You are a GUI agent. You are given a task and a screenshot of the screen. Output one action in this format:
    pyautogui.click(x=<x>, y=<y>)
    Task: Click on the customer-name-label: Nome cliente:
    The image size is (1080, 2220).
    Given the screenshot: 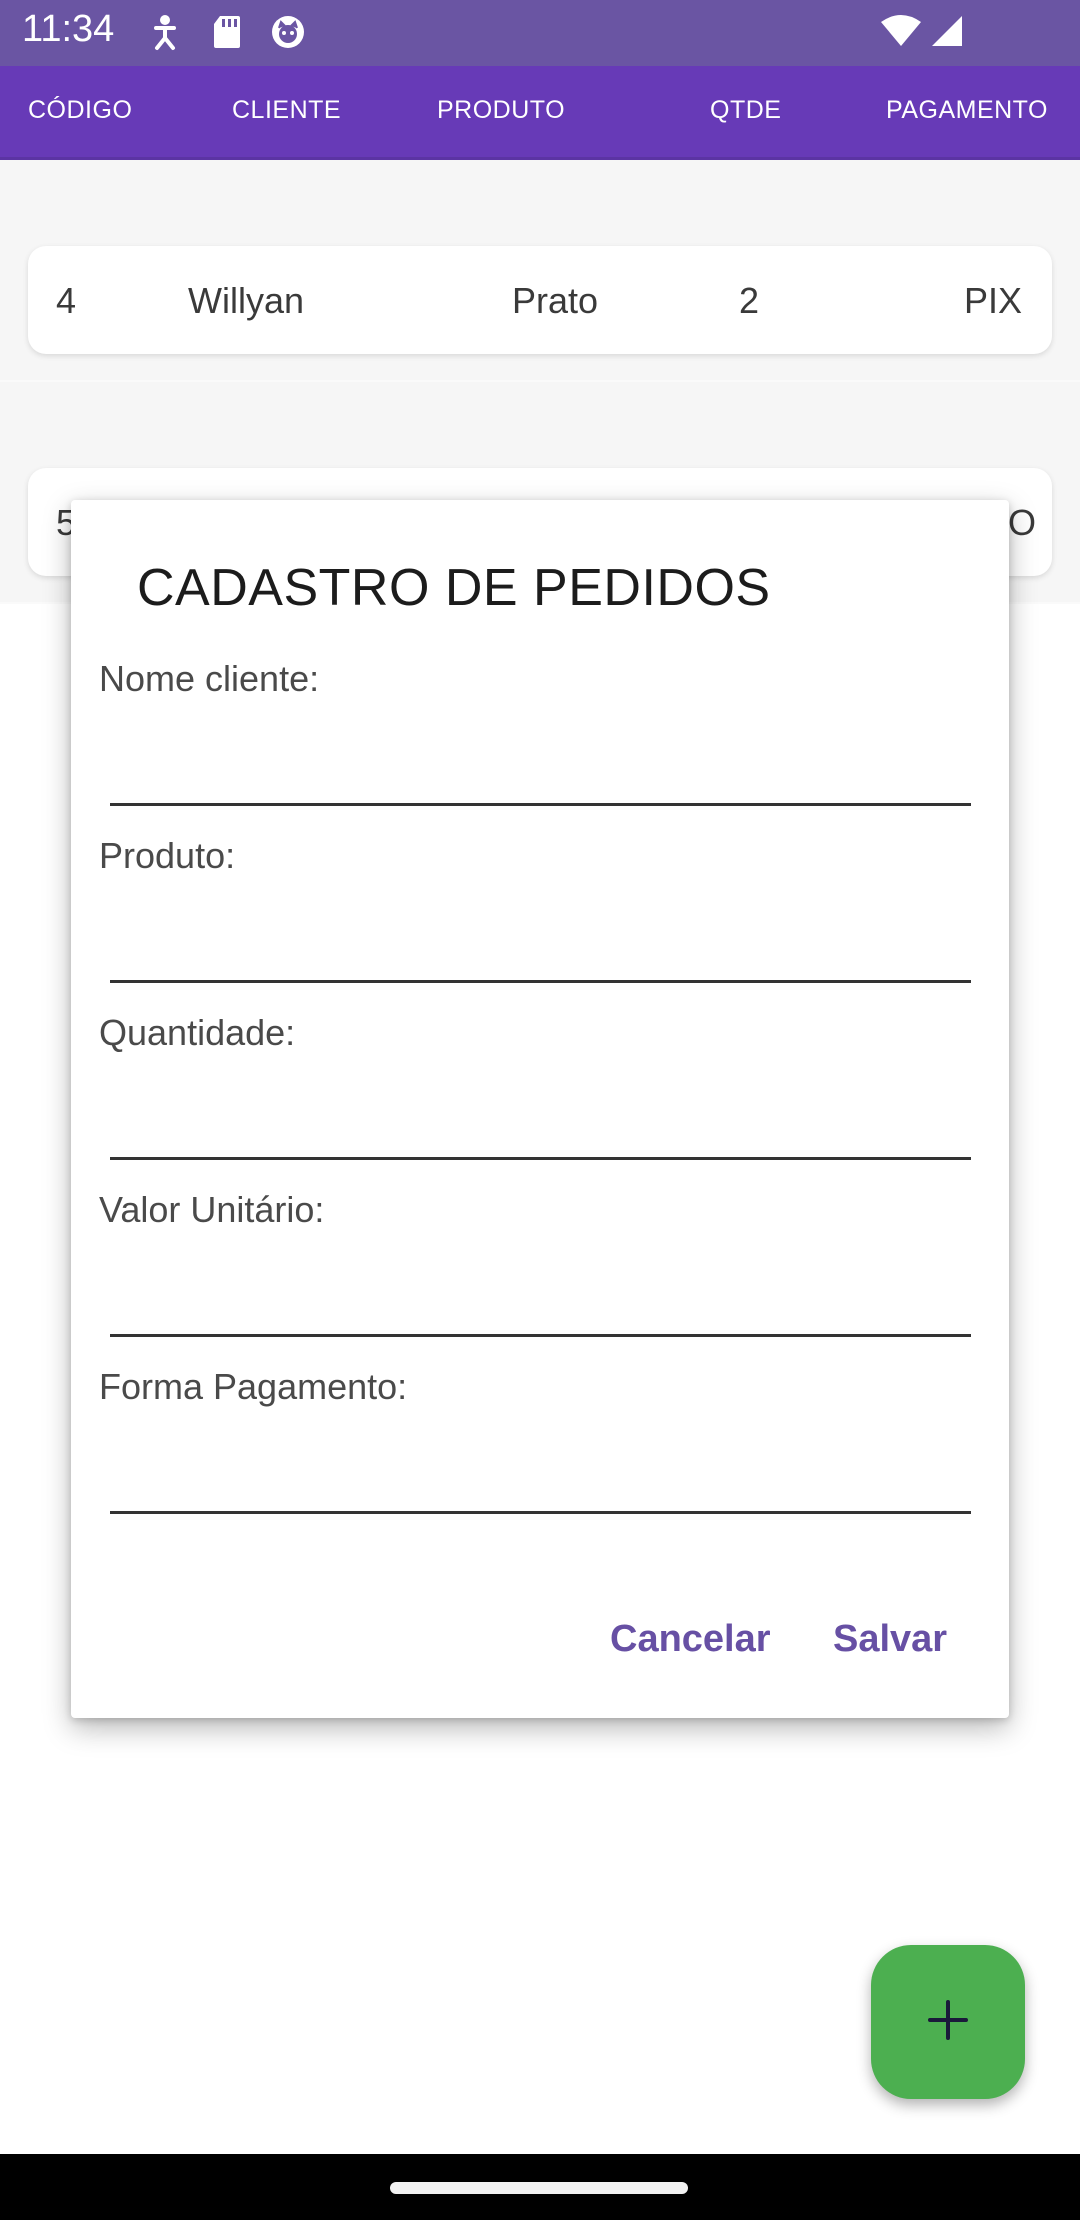 What is the action you would take?
    pyautogui.click(x=209, y=678)
    